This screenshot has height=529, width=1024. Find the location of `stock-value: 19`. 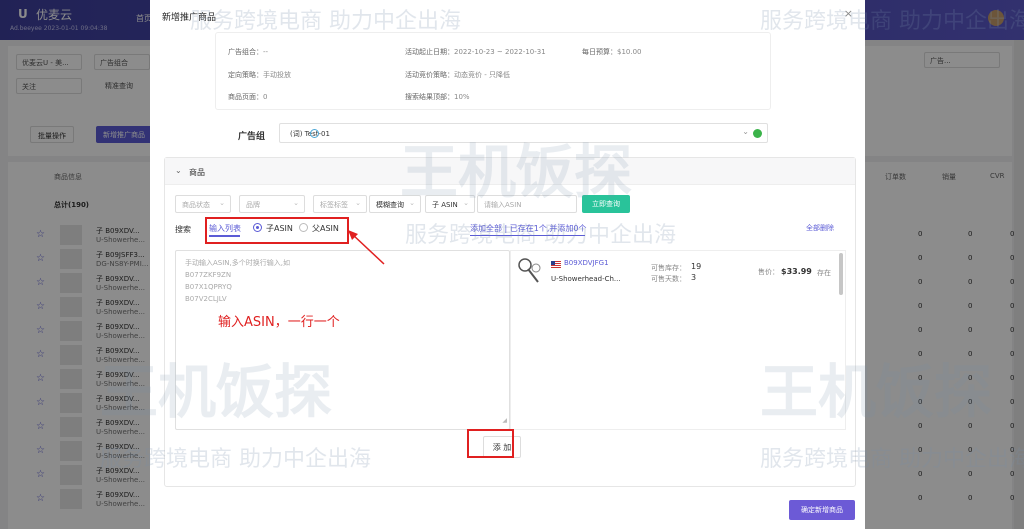

stock-value: 19 is located at coordinates (696, 266).